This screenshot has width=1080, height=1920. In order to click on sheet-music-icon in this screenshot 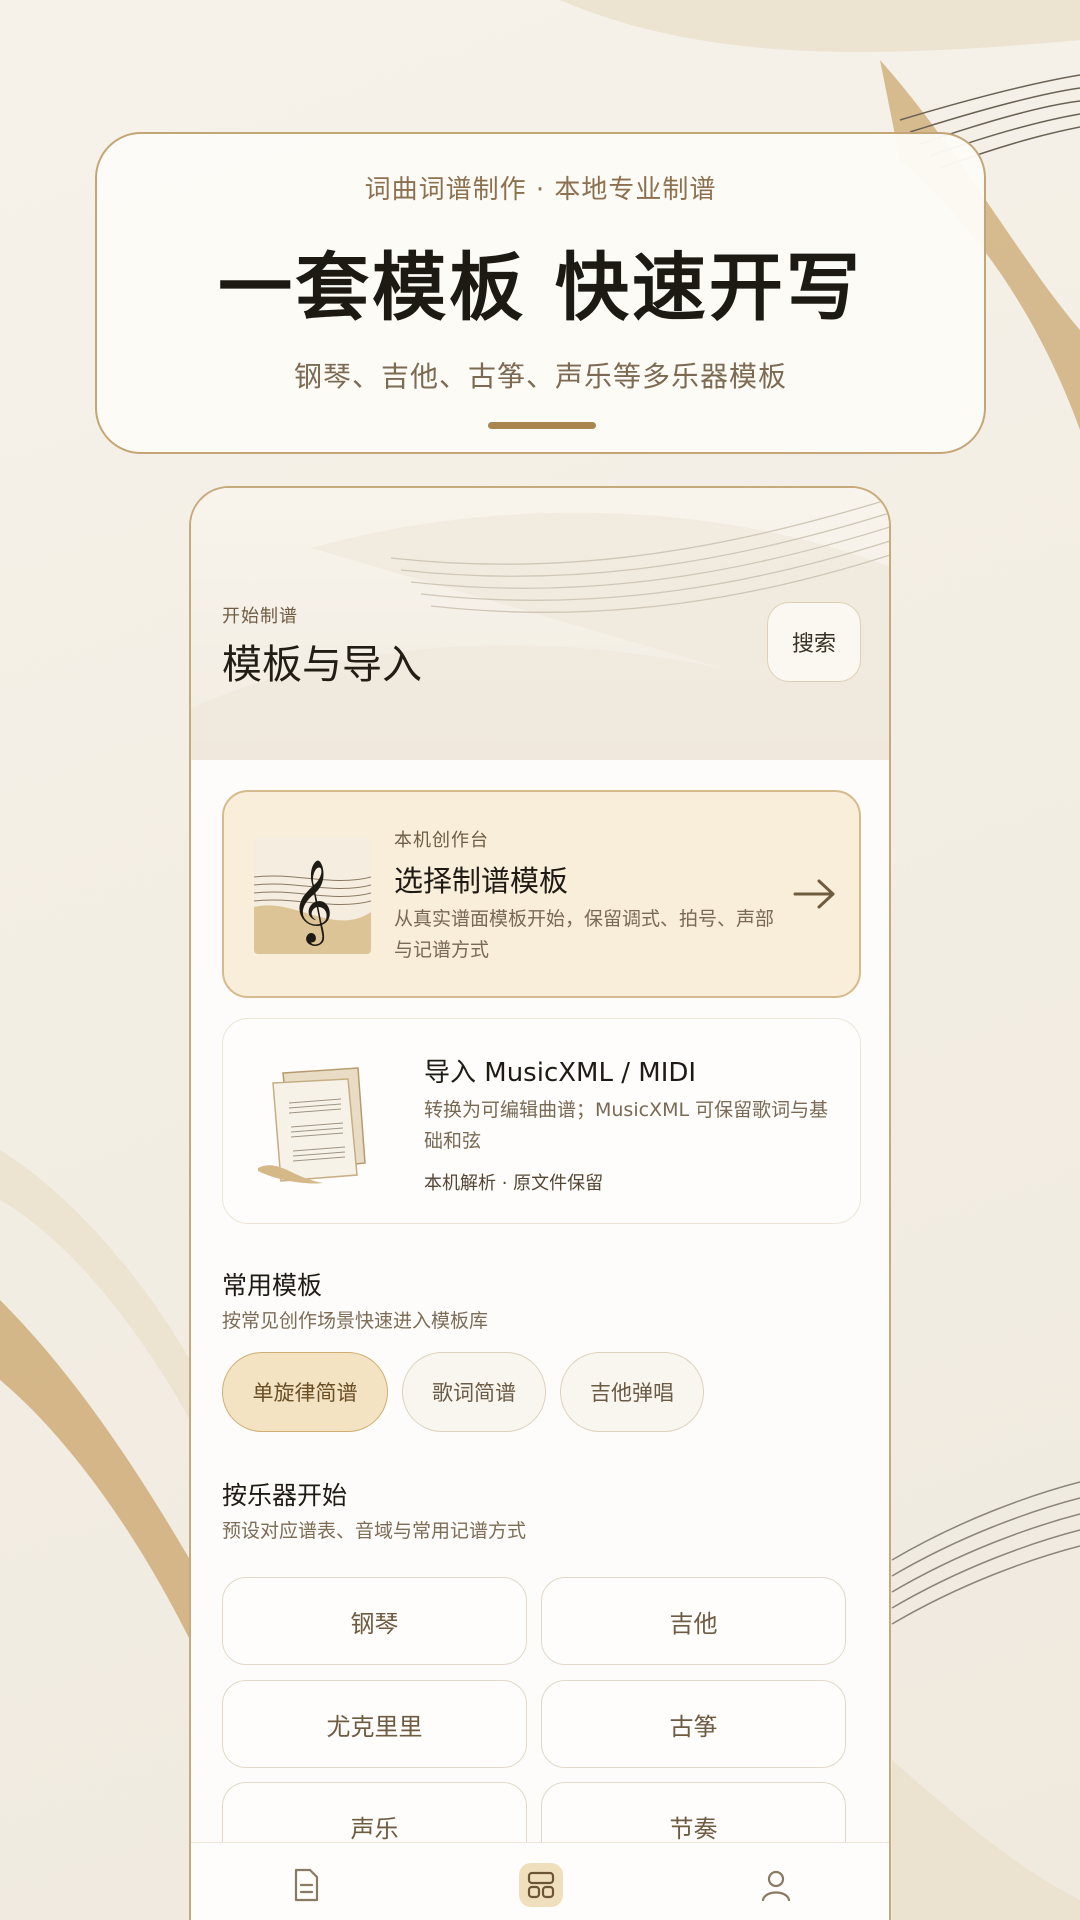, I will do `click(314, 1121)`.